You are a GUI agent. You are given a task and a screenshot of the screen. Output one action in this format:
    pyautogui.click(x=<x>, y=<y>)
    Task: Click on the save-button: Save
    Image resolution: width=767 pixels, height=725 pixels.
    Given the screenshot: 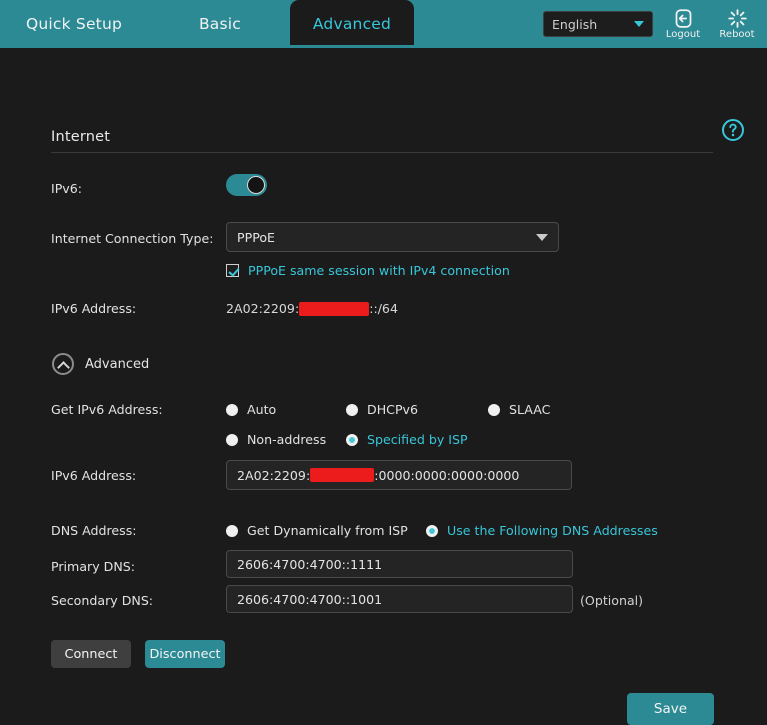 What is the action you would take?
    pyautogui.click(x=670, y=709)
    